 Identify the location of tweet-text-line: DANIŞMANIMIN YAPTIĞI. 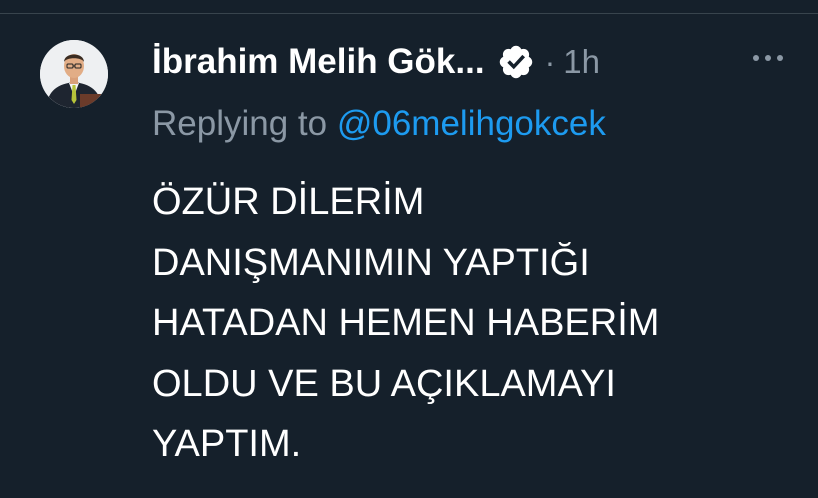
(371, 262).